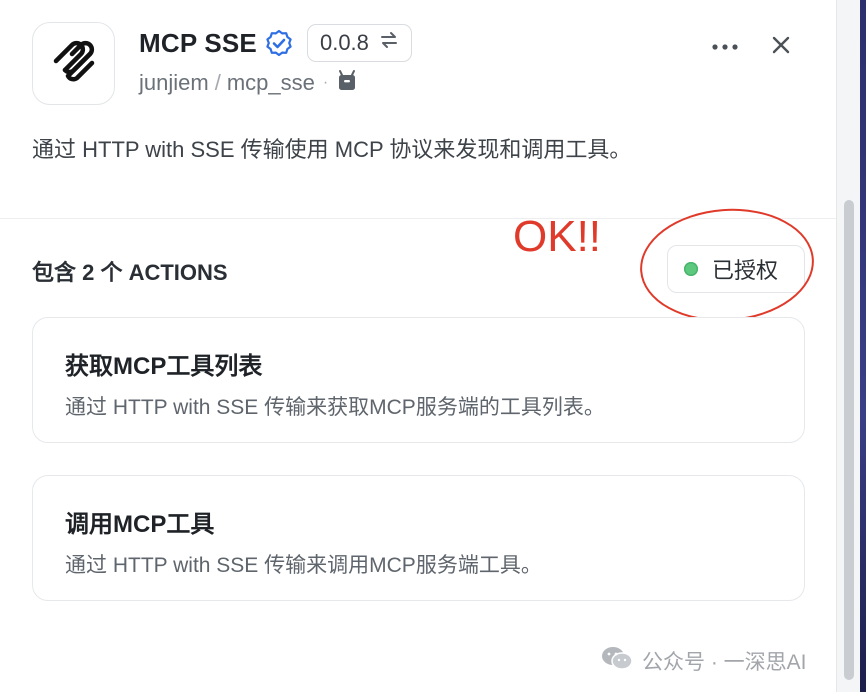 The image size is (866, 692). What do you see at coordinates (849, 440) in the screenshot?
I see `scrollbar-thumb` at bounding box center [849, 440].